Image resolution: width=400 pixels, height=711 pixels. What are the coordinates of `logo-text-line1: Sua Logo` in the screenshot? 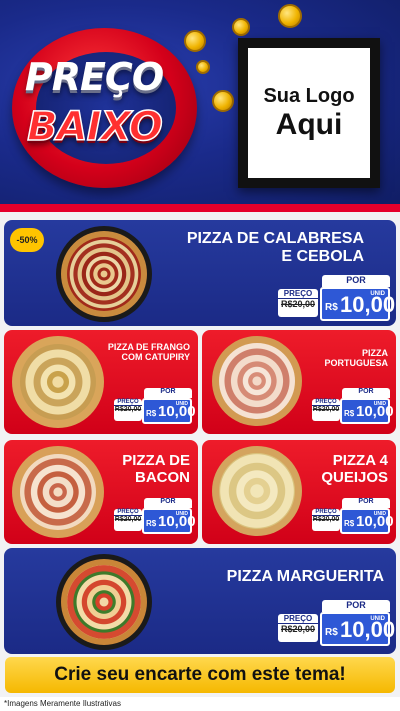 It's located at (309, 96).